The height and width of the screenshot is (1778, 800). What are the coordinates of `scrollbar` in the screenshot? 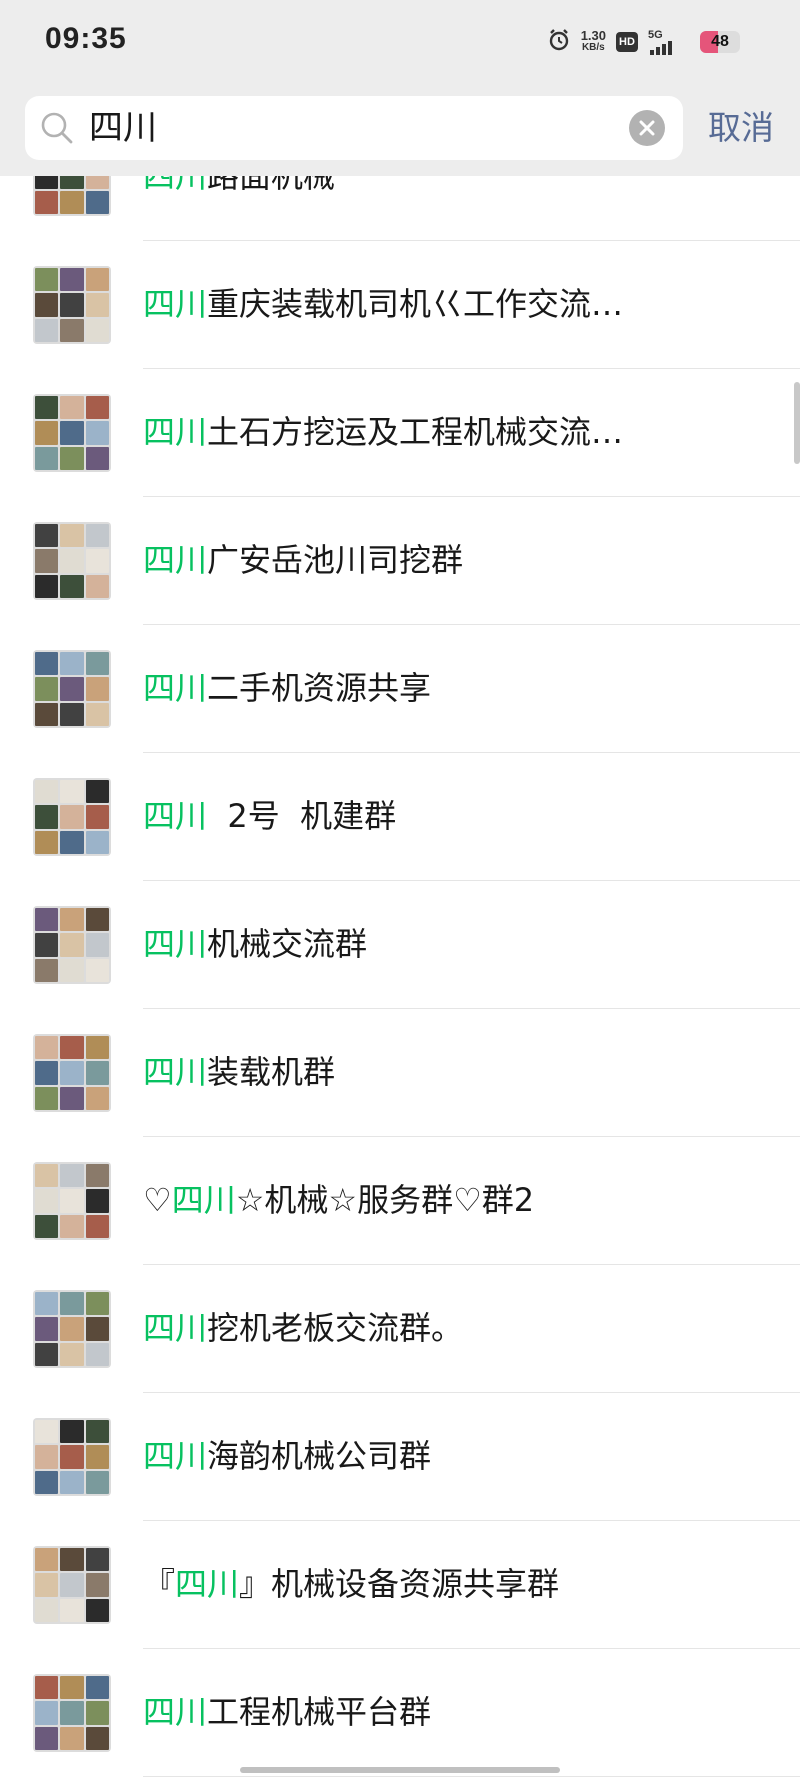 It's located at (797, 423).